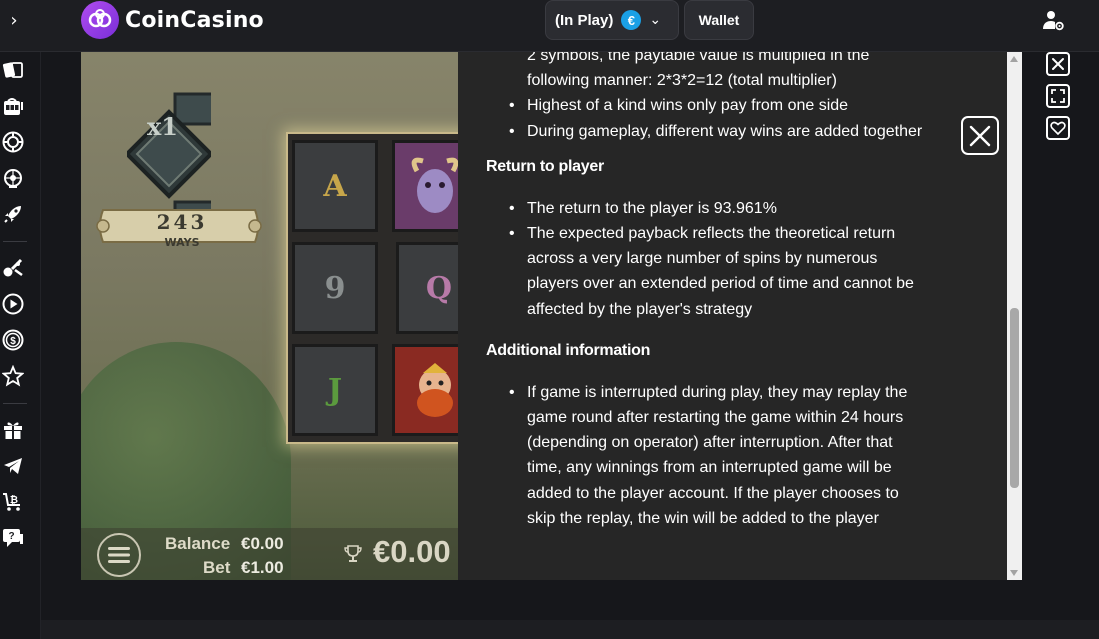  I want to click on fullscreen-icon, so click(1058, 96).